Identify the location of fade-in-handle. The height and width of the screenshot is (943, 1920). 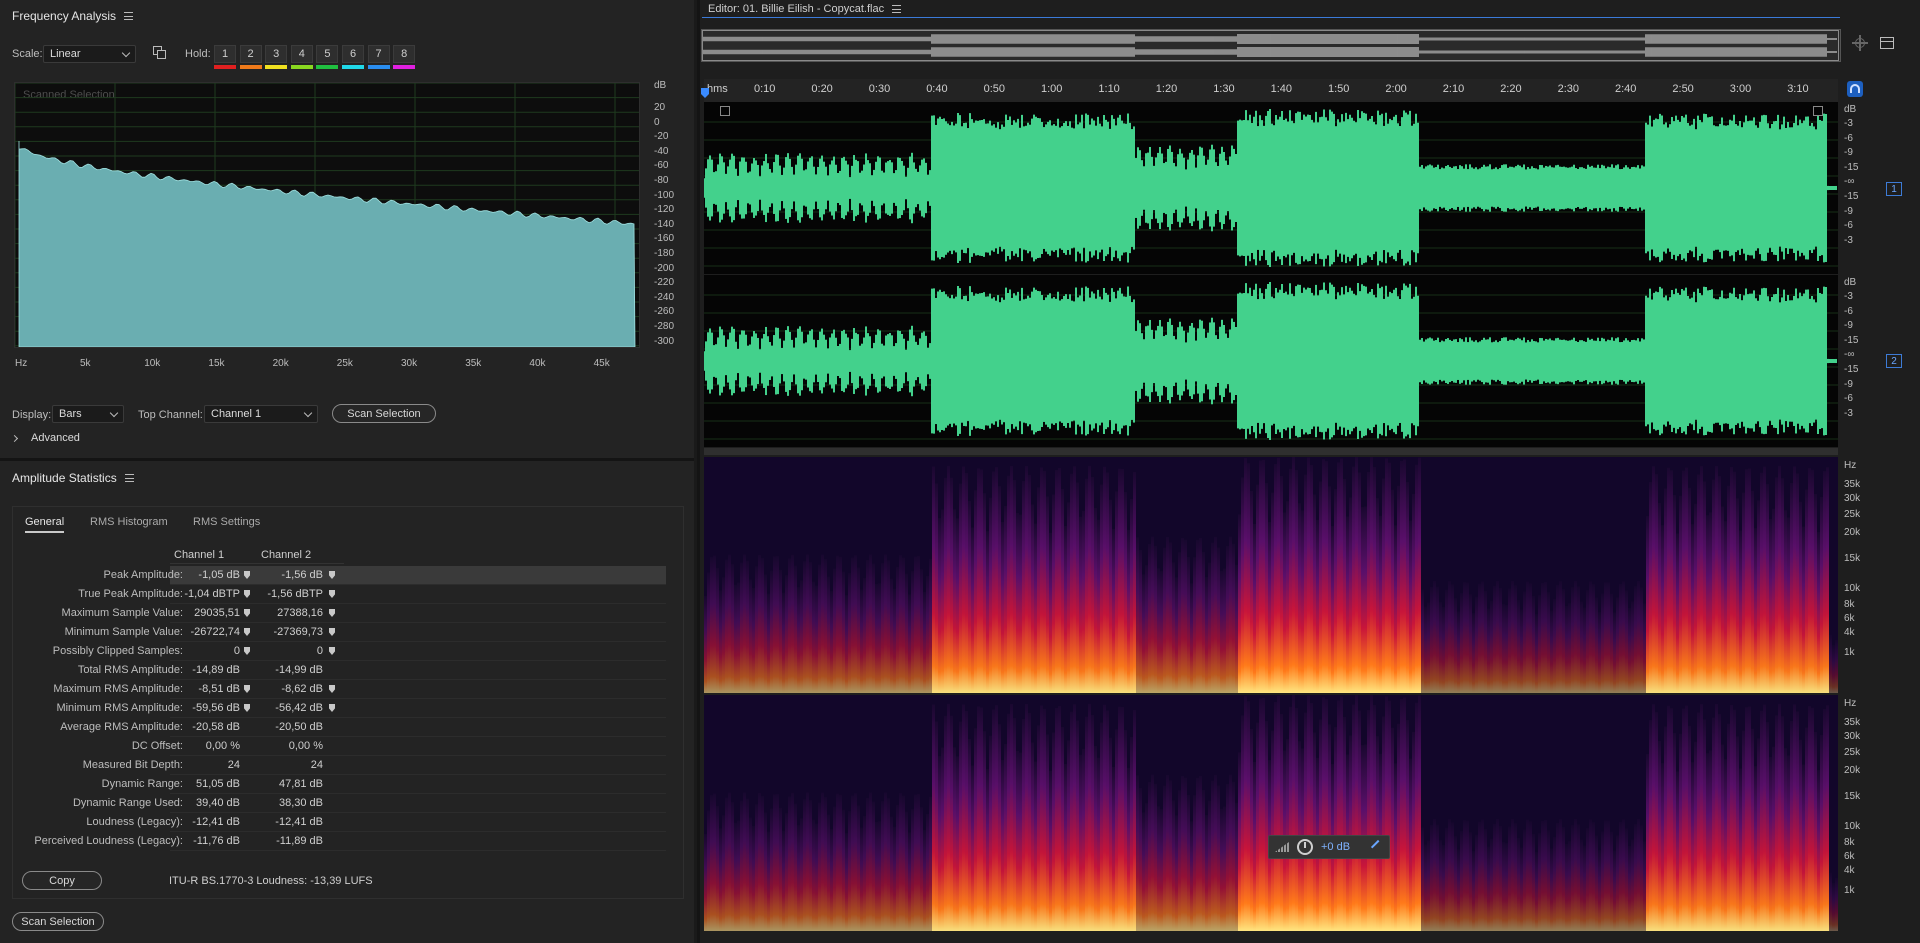
(725, 111).